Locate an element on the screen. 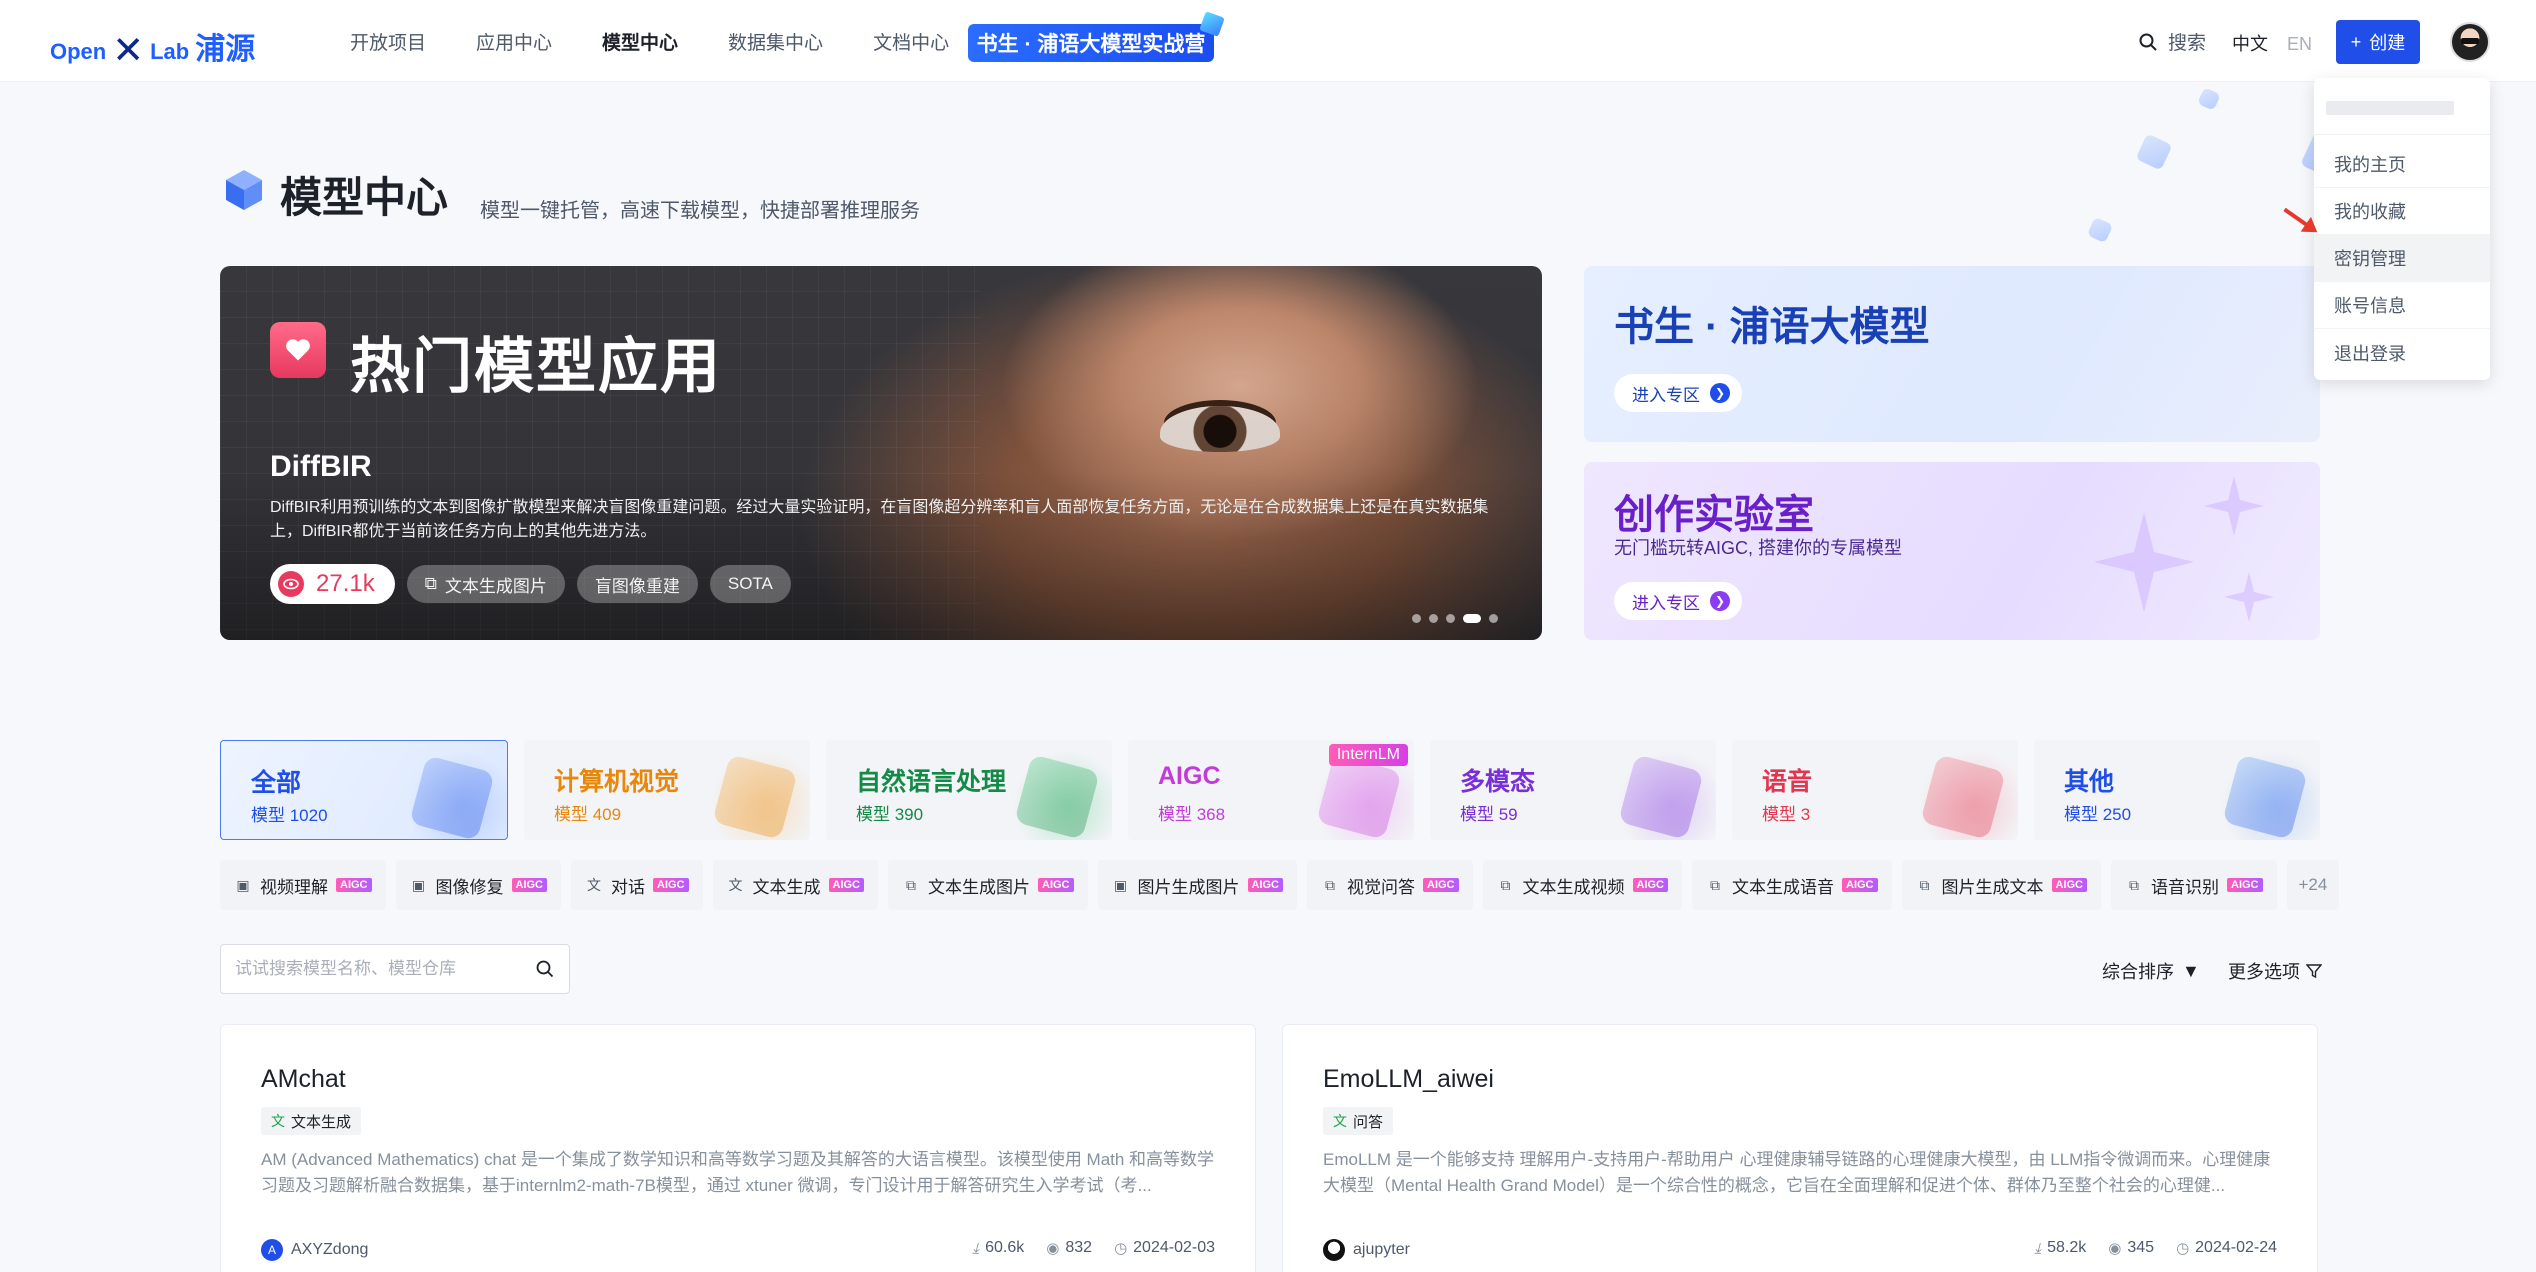  user-avatar is located at coordinates (2470, 42).